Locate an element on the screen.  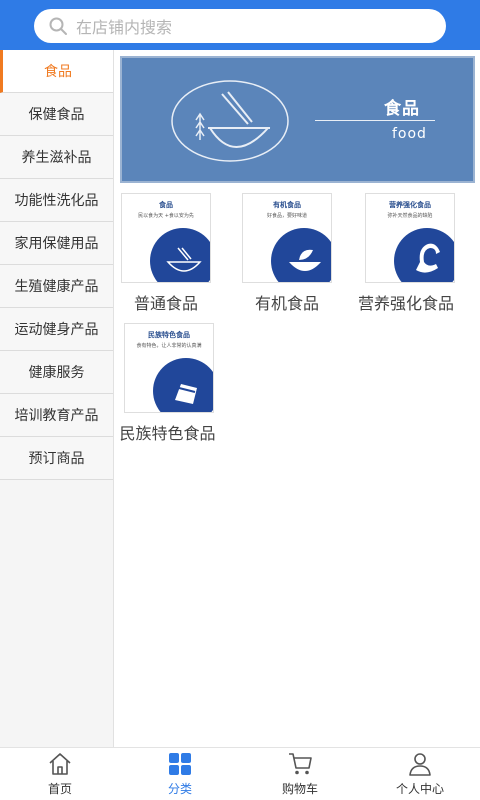
tab-cart: 购物车 is located at coordinates (300, 774).